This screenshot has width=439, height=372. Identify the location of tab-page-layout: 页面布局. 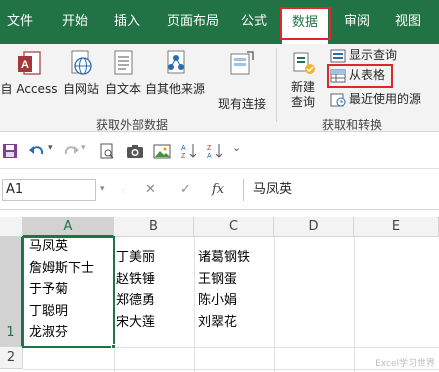
(193, 22).